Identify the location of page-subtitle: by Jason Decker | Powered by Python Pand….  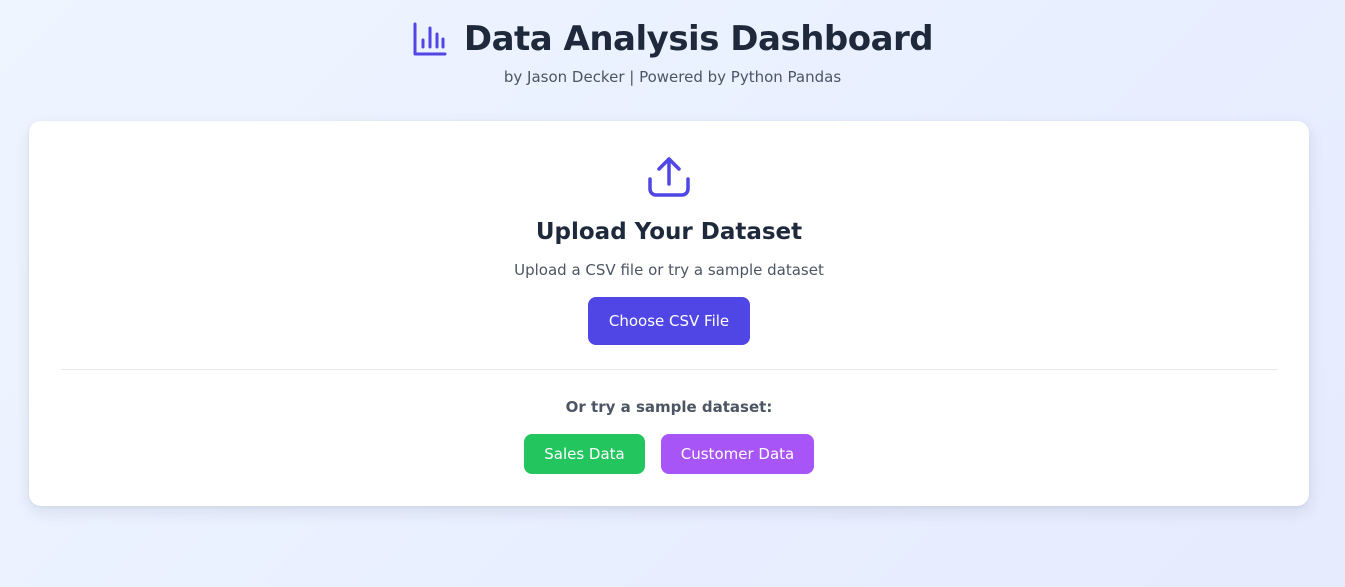
(672, 77).